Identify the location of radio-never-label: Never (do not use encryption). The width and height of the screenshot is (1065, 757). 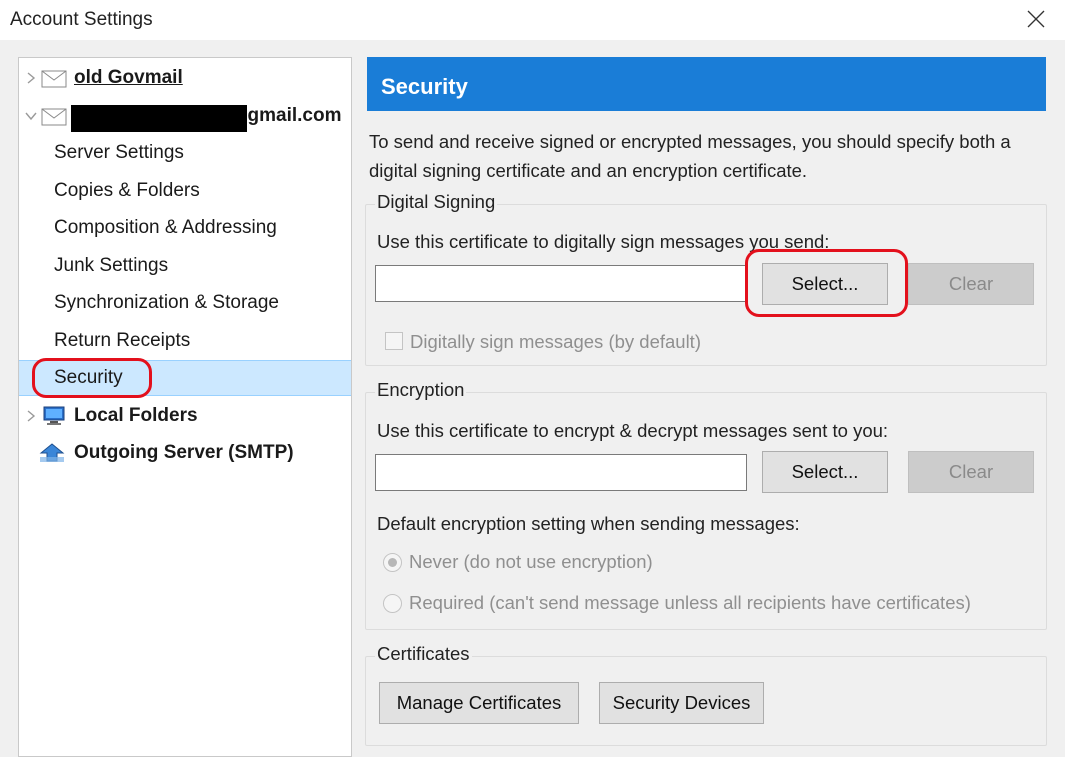
(531, 561).